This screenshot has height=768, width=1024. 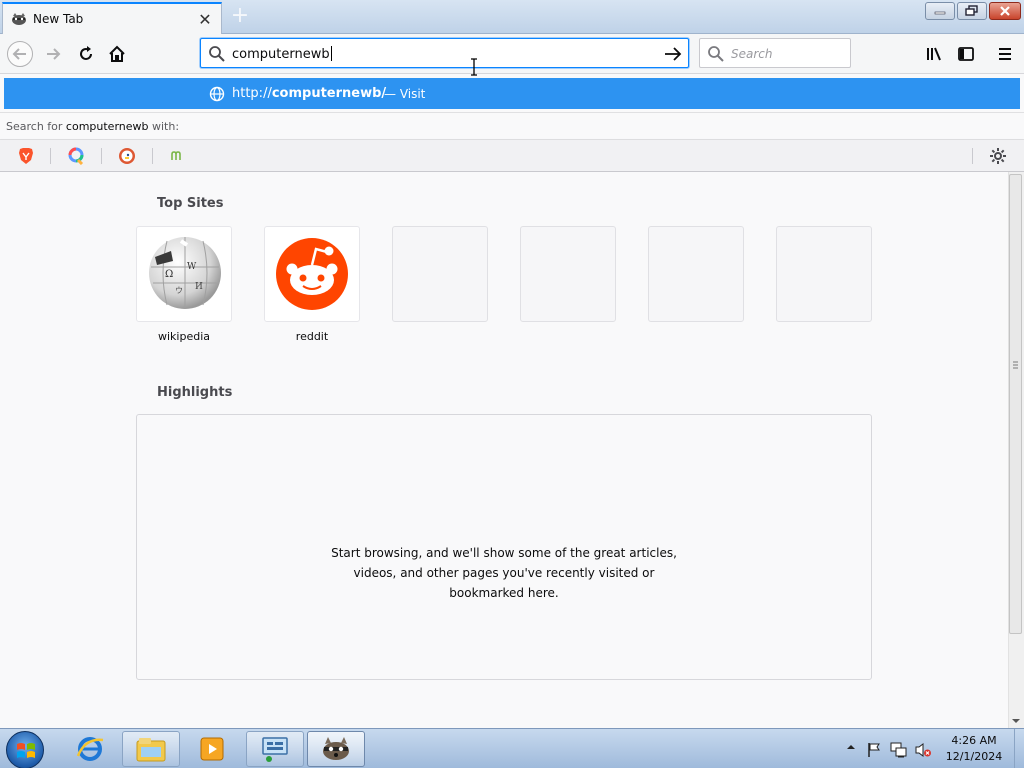 I want to click on grip-icon, so click(x=1015, y=365).